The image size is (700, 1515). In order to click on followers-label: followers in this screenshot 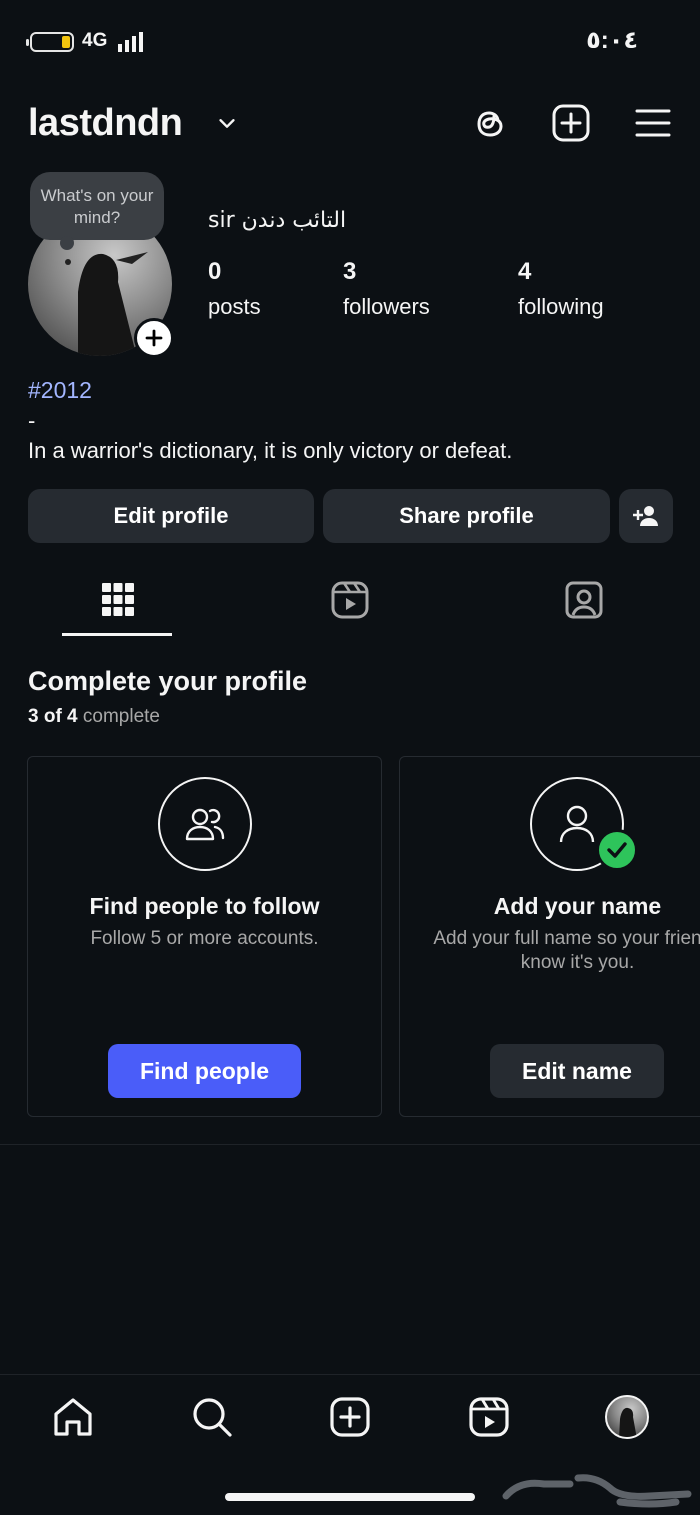, I will do `click(386, 306)`.